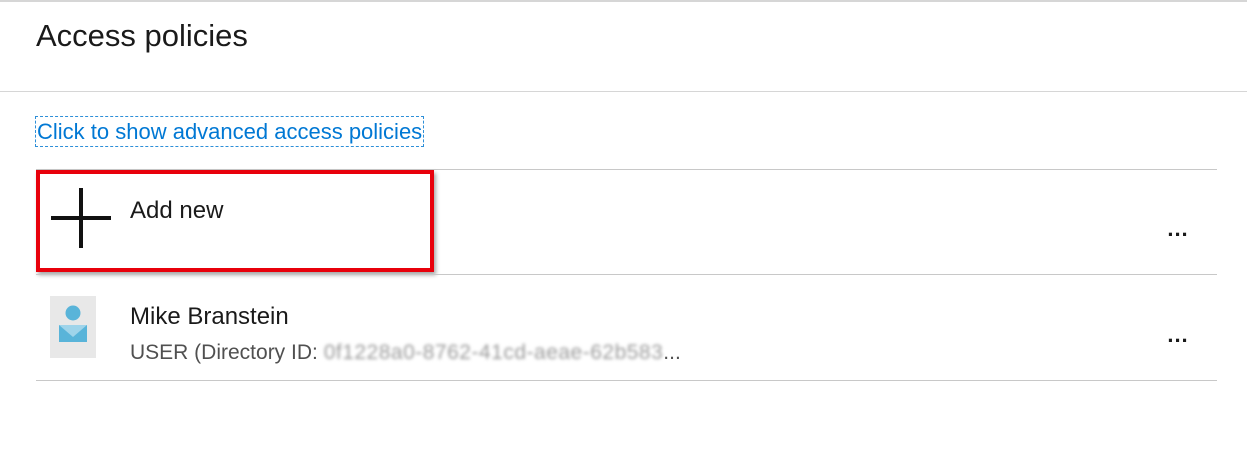 This screenshot has width=1247, height=451. What do you see at coordinates (176, 211) in the screenshot?
I see `add-new-label: Add new` at bounding box center [176, 211].